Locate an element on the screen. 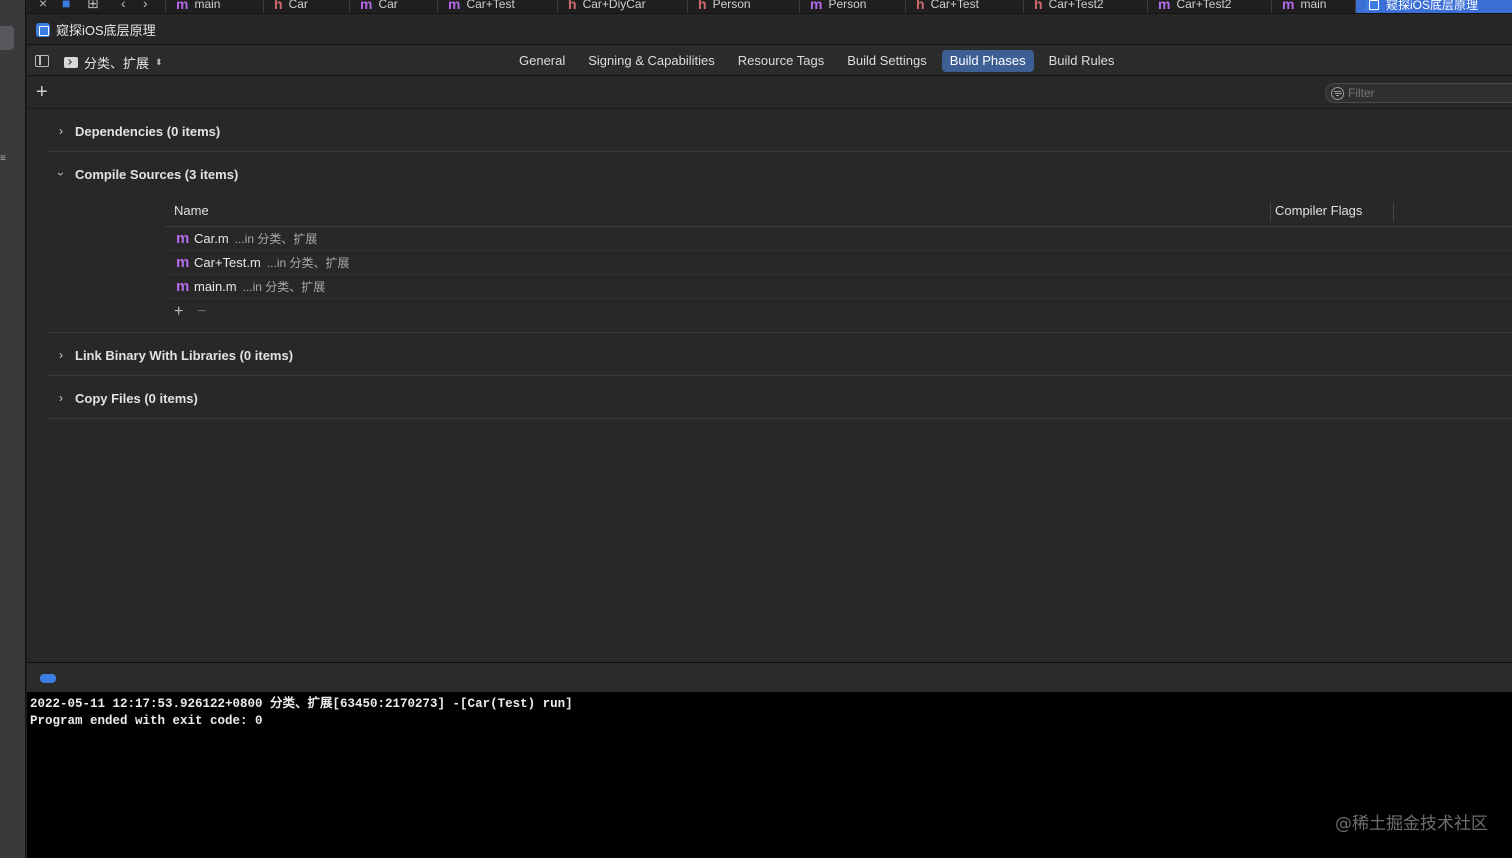  tab-resource-tags: Resource Tags is located at coordinates (781, 61).